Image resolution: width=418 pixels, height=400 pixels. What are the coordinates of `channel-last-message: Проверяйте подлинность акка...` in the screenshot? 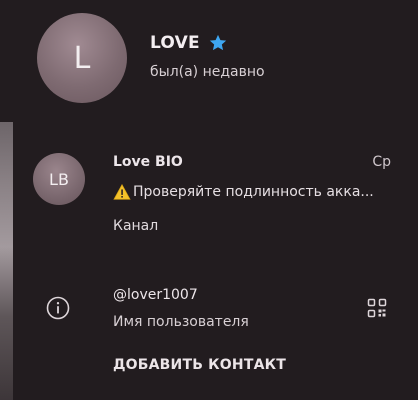 It's located at (258, 192).